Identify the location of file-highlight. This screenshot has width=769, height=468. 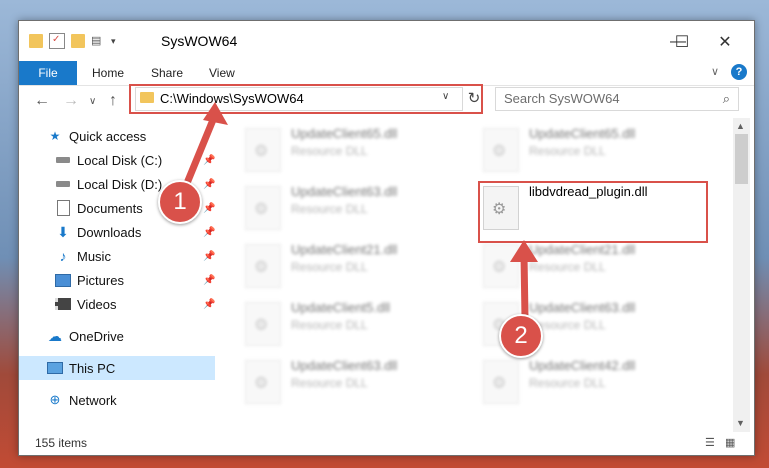
(593, 212).